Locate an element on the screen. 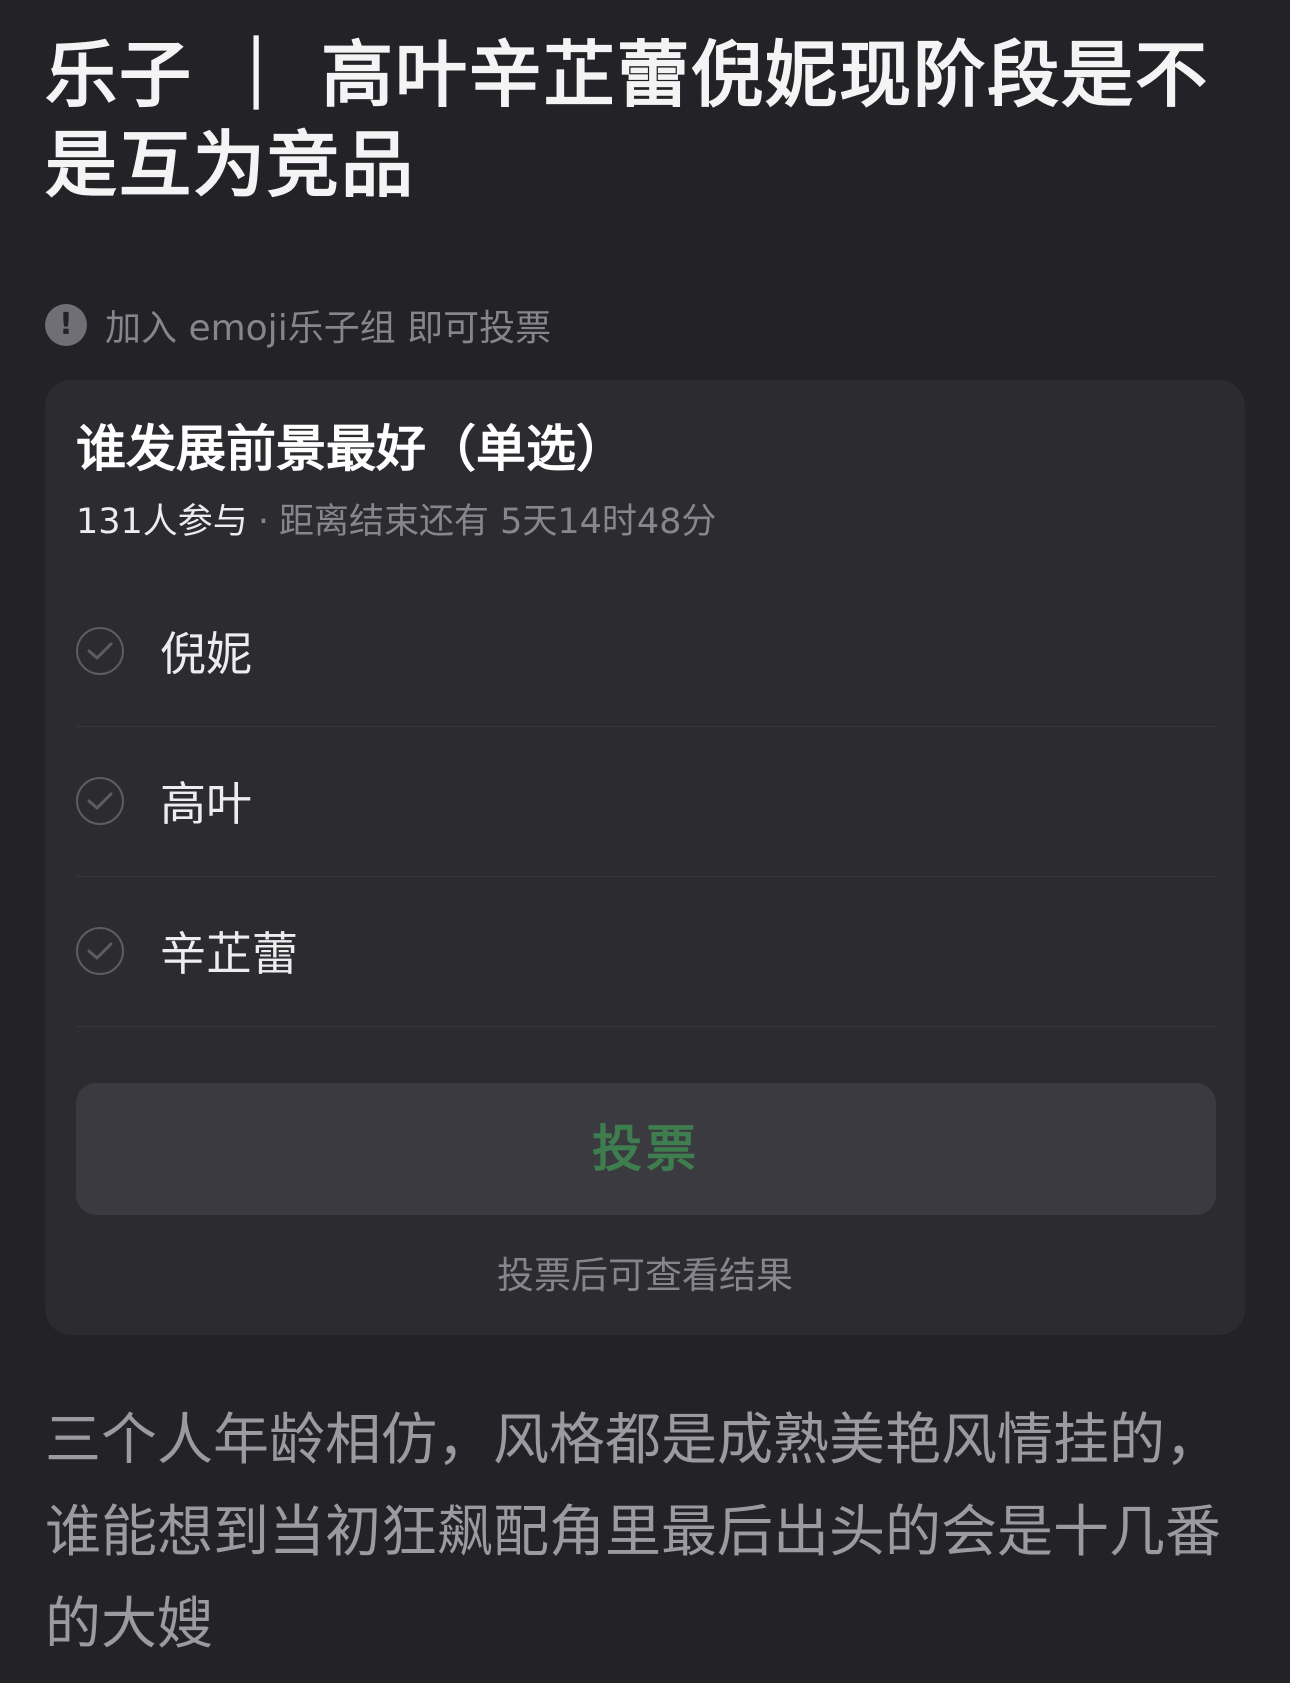 This screenshot has width=1290, height=1683. join-group-notice: ! 加入 emoji乐子组 即可投票 is located at coordinates (298, 326).